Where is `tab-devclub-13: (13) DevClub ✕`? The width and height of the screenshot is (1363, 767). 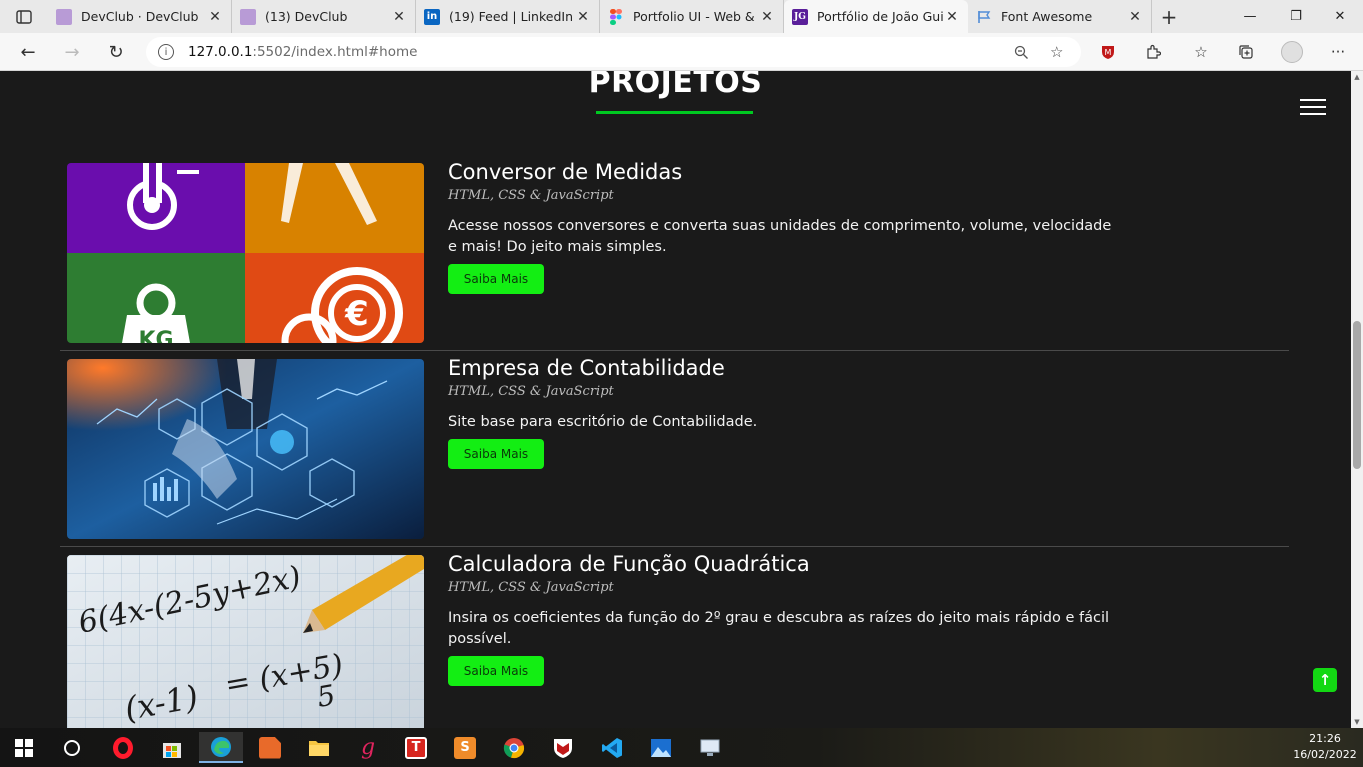
tab-devclub-13: (13) DevClub ✕ is located at coordinates (324, 16).